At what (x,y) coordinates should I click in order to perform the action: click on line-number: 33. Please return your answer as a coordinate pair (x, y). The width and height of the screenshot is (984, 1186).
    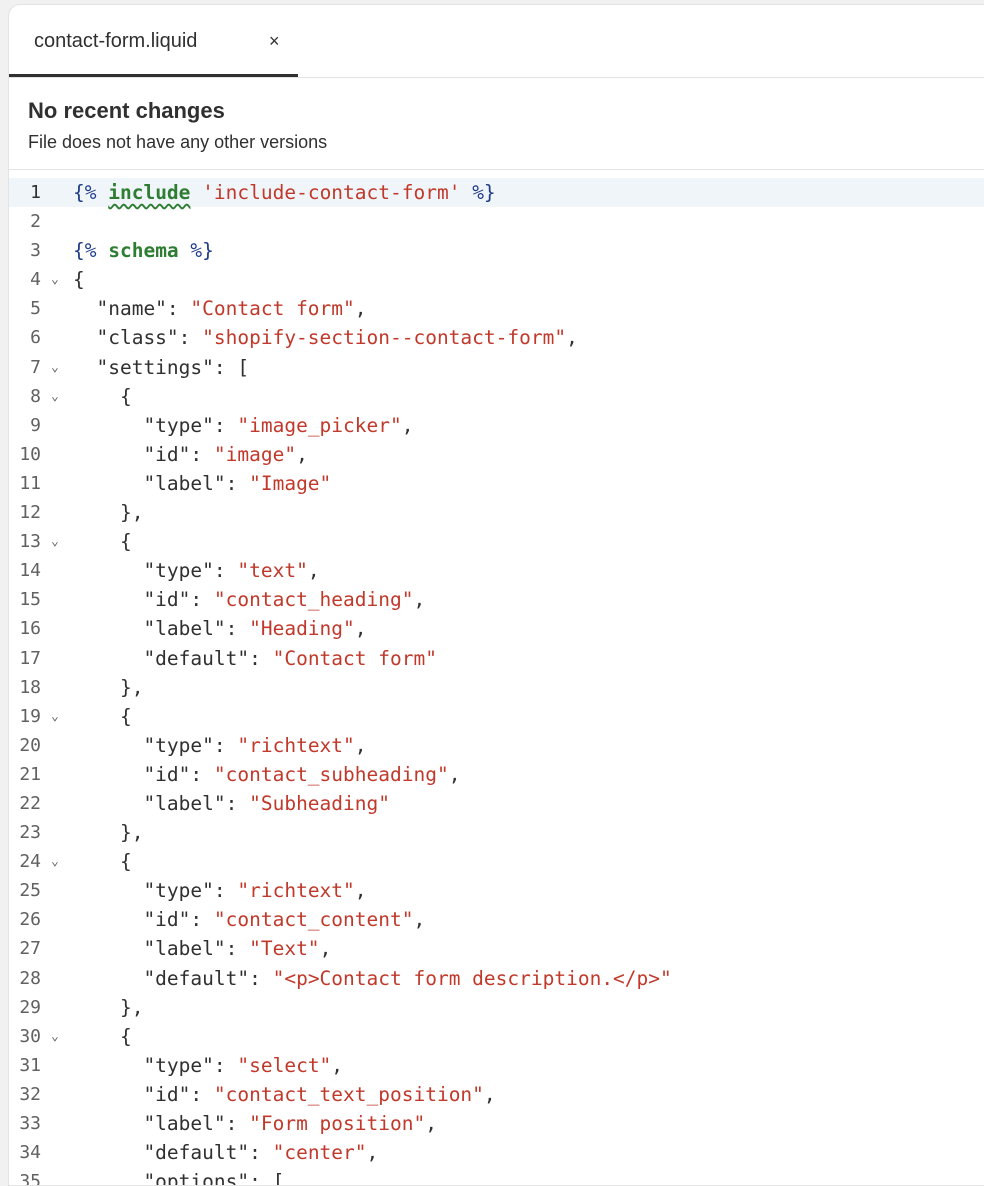
    Looking at the image, I should click on (30, 1123).